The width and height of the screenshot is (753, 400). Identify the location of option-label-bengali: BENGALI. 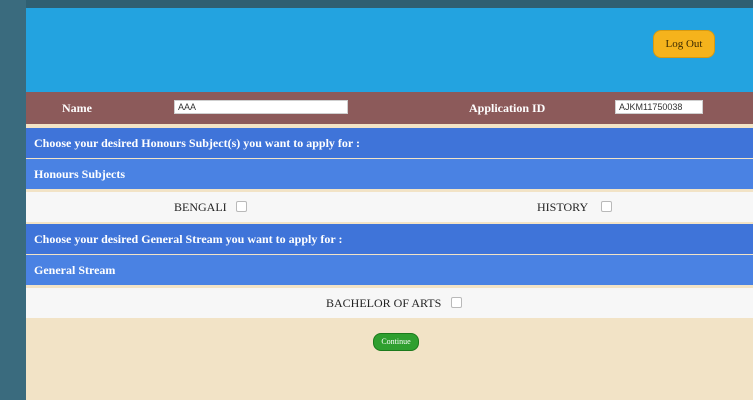
(200, 207).